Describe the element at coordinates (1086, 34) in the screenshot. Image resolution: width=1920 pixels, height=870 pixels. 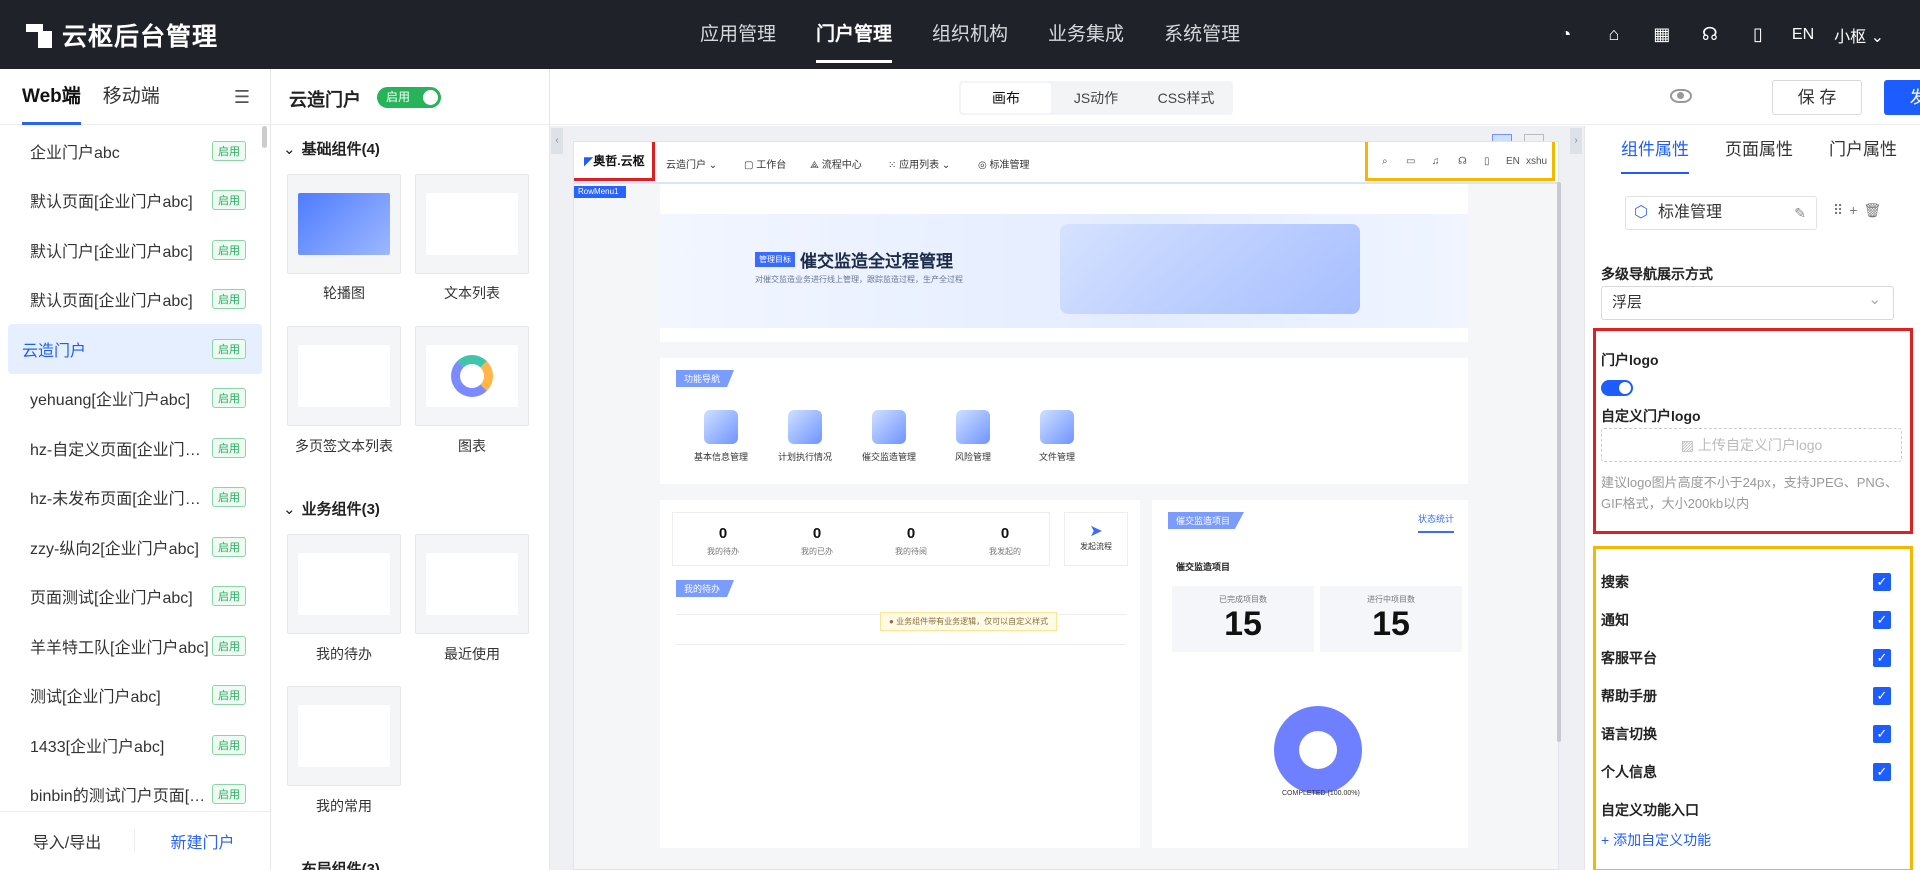
I see `nav-business-integration: 业务集成` at that location.